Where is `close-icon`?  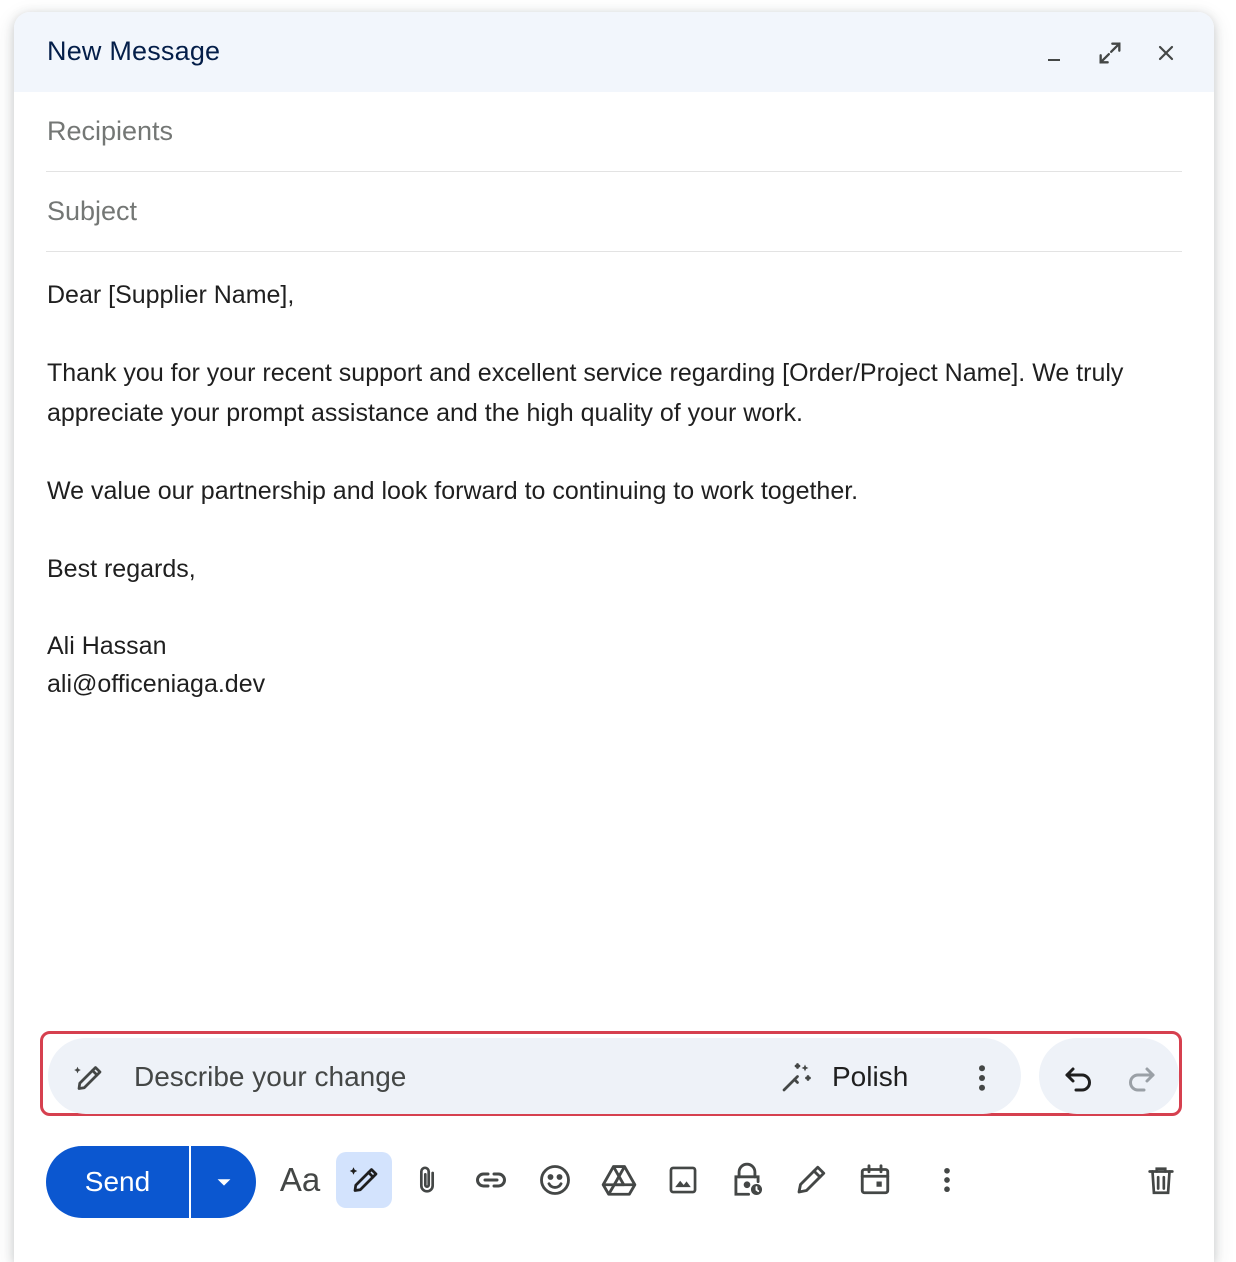
close-icon is located at coordinates (1166, 53).